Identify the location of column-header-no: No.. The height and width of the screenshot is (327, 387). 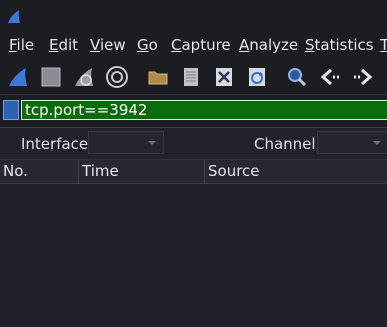
(14, 171).